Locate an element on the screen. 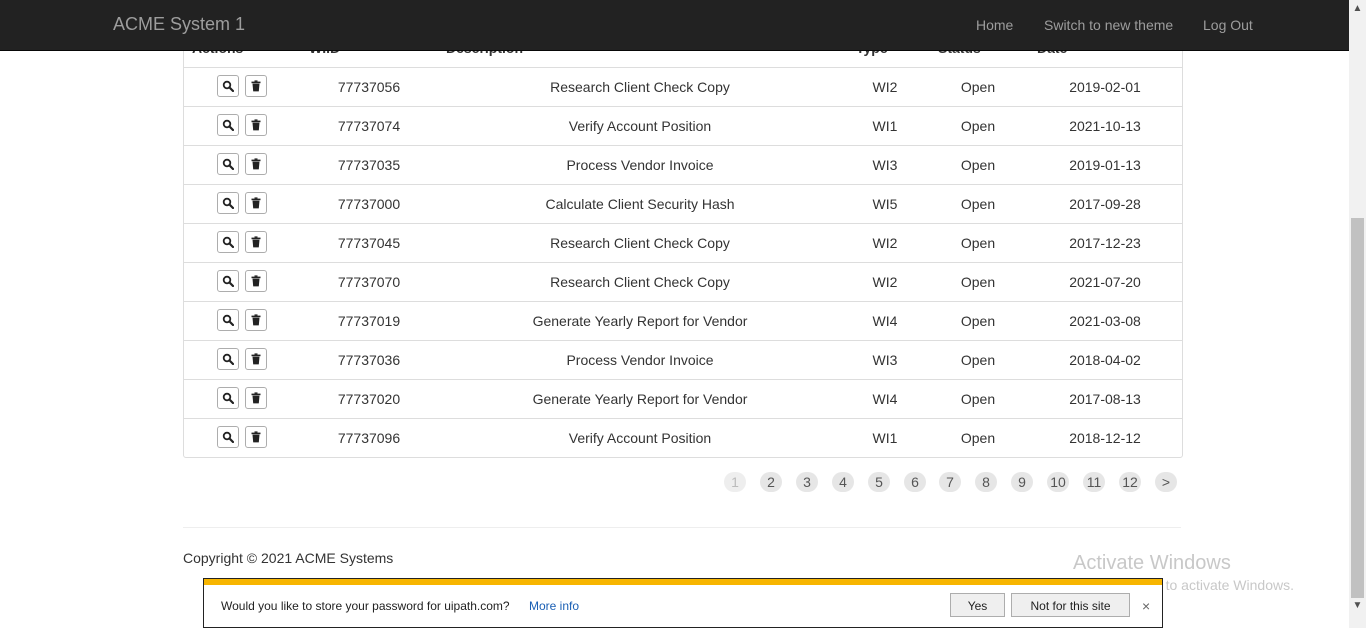  page-button: 12 is located at coordinates (1130, 482).